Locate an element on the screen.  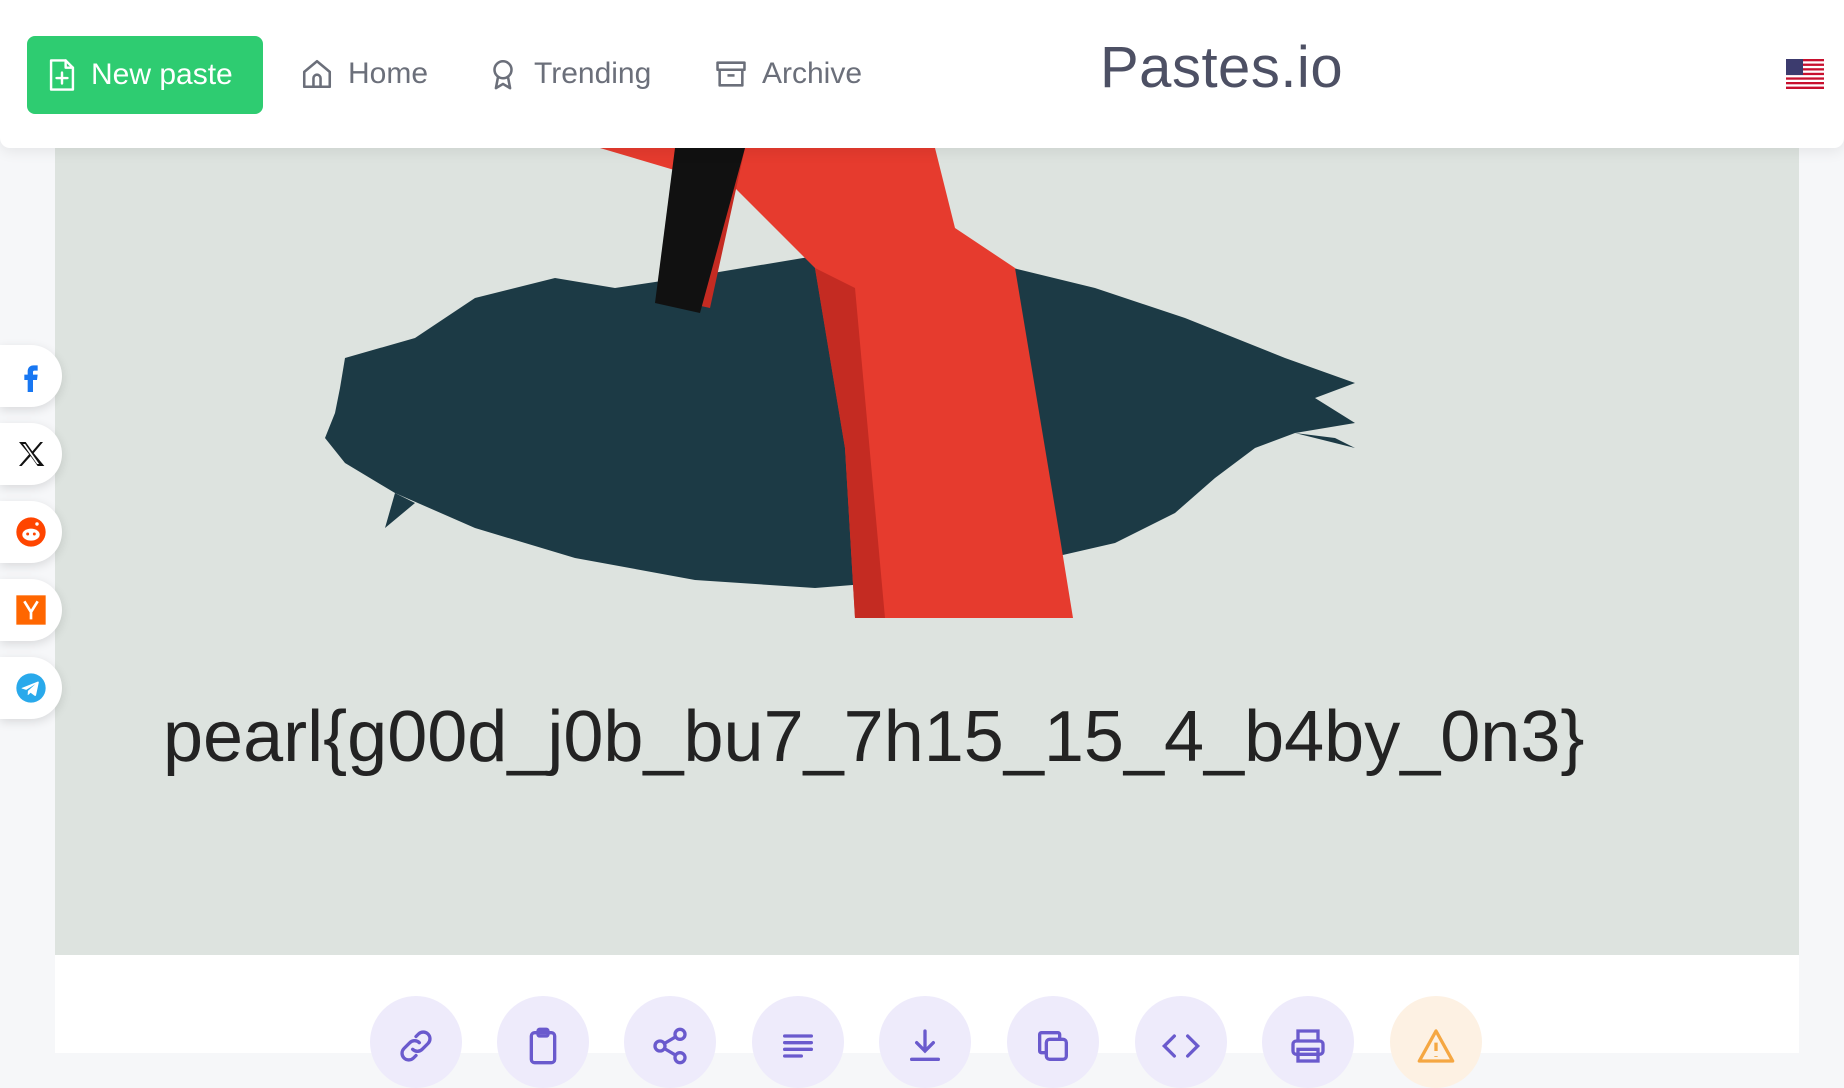
clone-button is located at coordinates (1053, 1042).